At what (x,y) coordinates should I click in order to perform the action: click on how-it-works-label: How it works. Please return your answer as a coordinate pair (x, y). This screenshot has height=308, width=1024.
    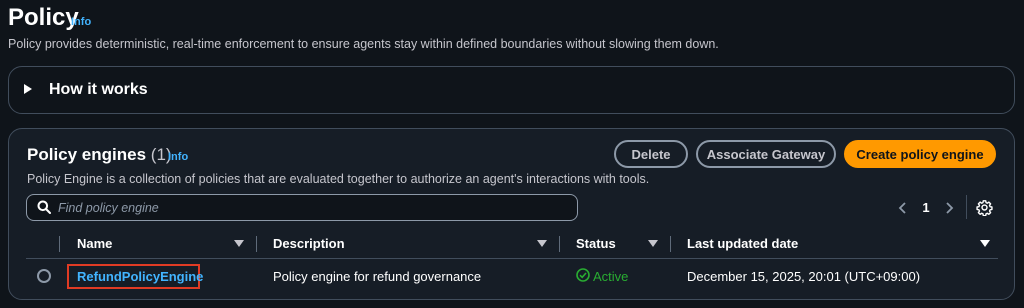
    Looking at the image, I should click on (98, 90).